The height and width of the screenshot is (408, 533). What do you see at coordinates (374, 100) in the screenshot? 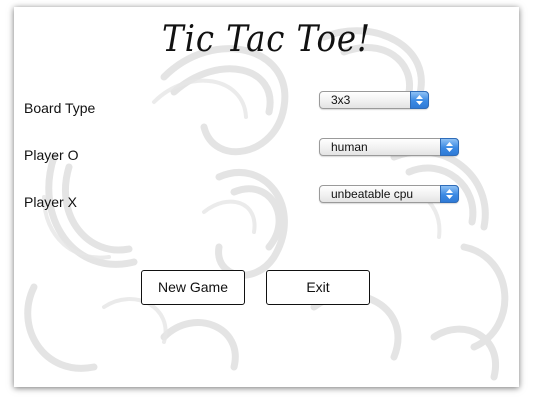
I see `board-type-select: 3x3` at bounding box center [374, 100].